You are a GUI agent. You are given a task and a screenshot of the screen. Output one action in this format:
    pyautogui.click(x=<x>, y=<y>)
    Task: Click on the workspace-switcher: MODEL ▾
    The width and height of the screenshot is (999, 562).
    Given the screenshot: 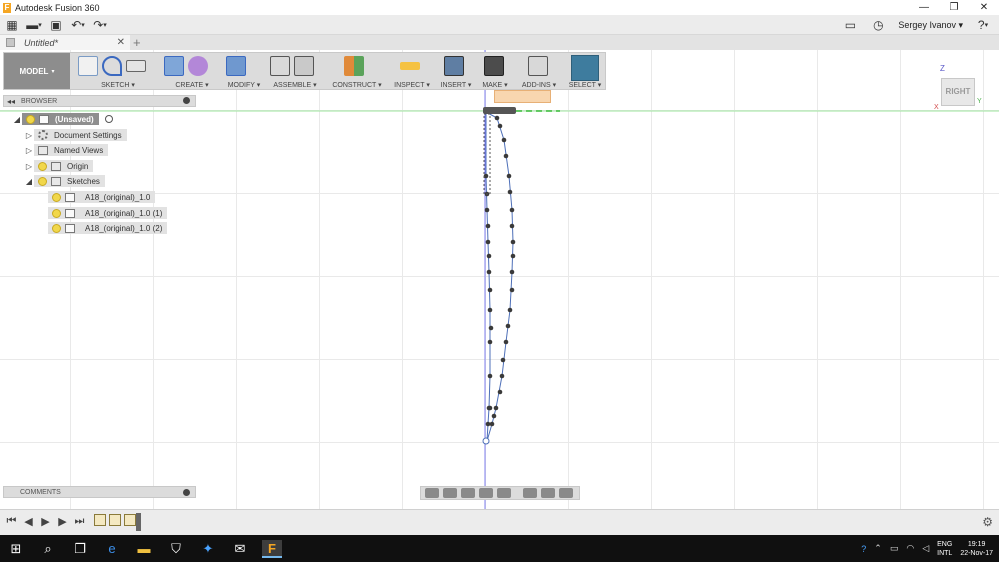 What is the action you would take?
    pyautogui.click(x=37, y=71)
    